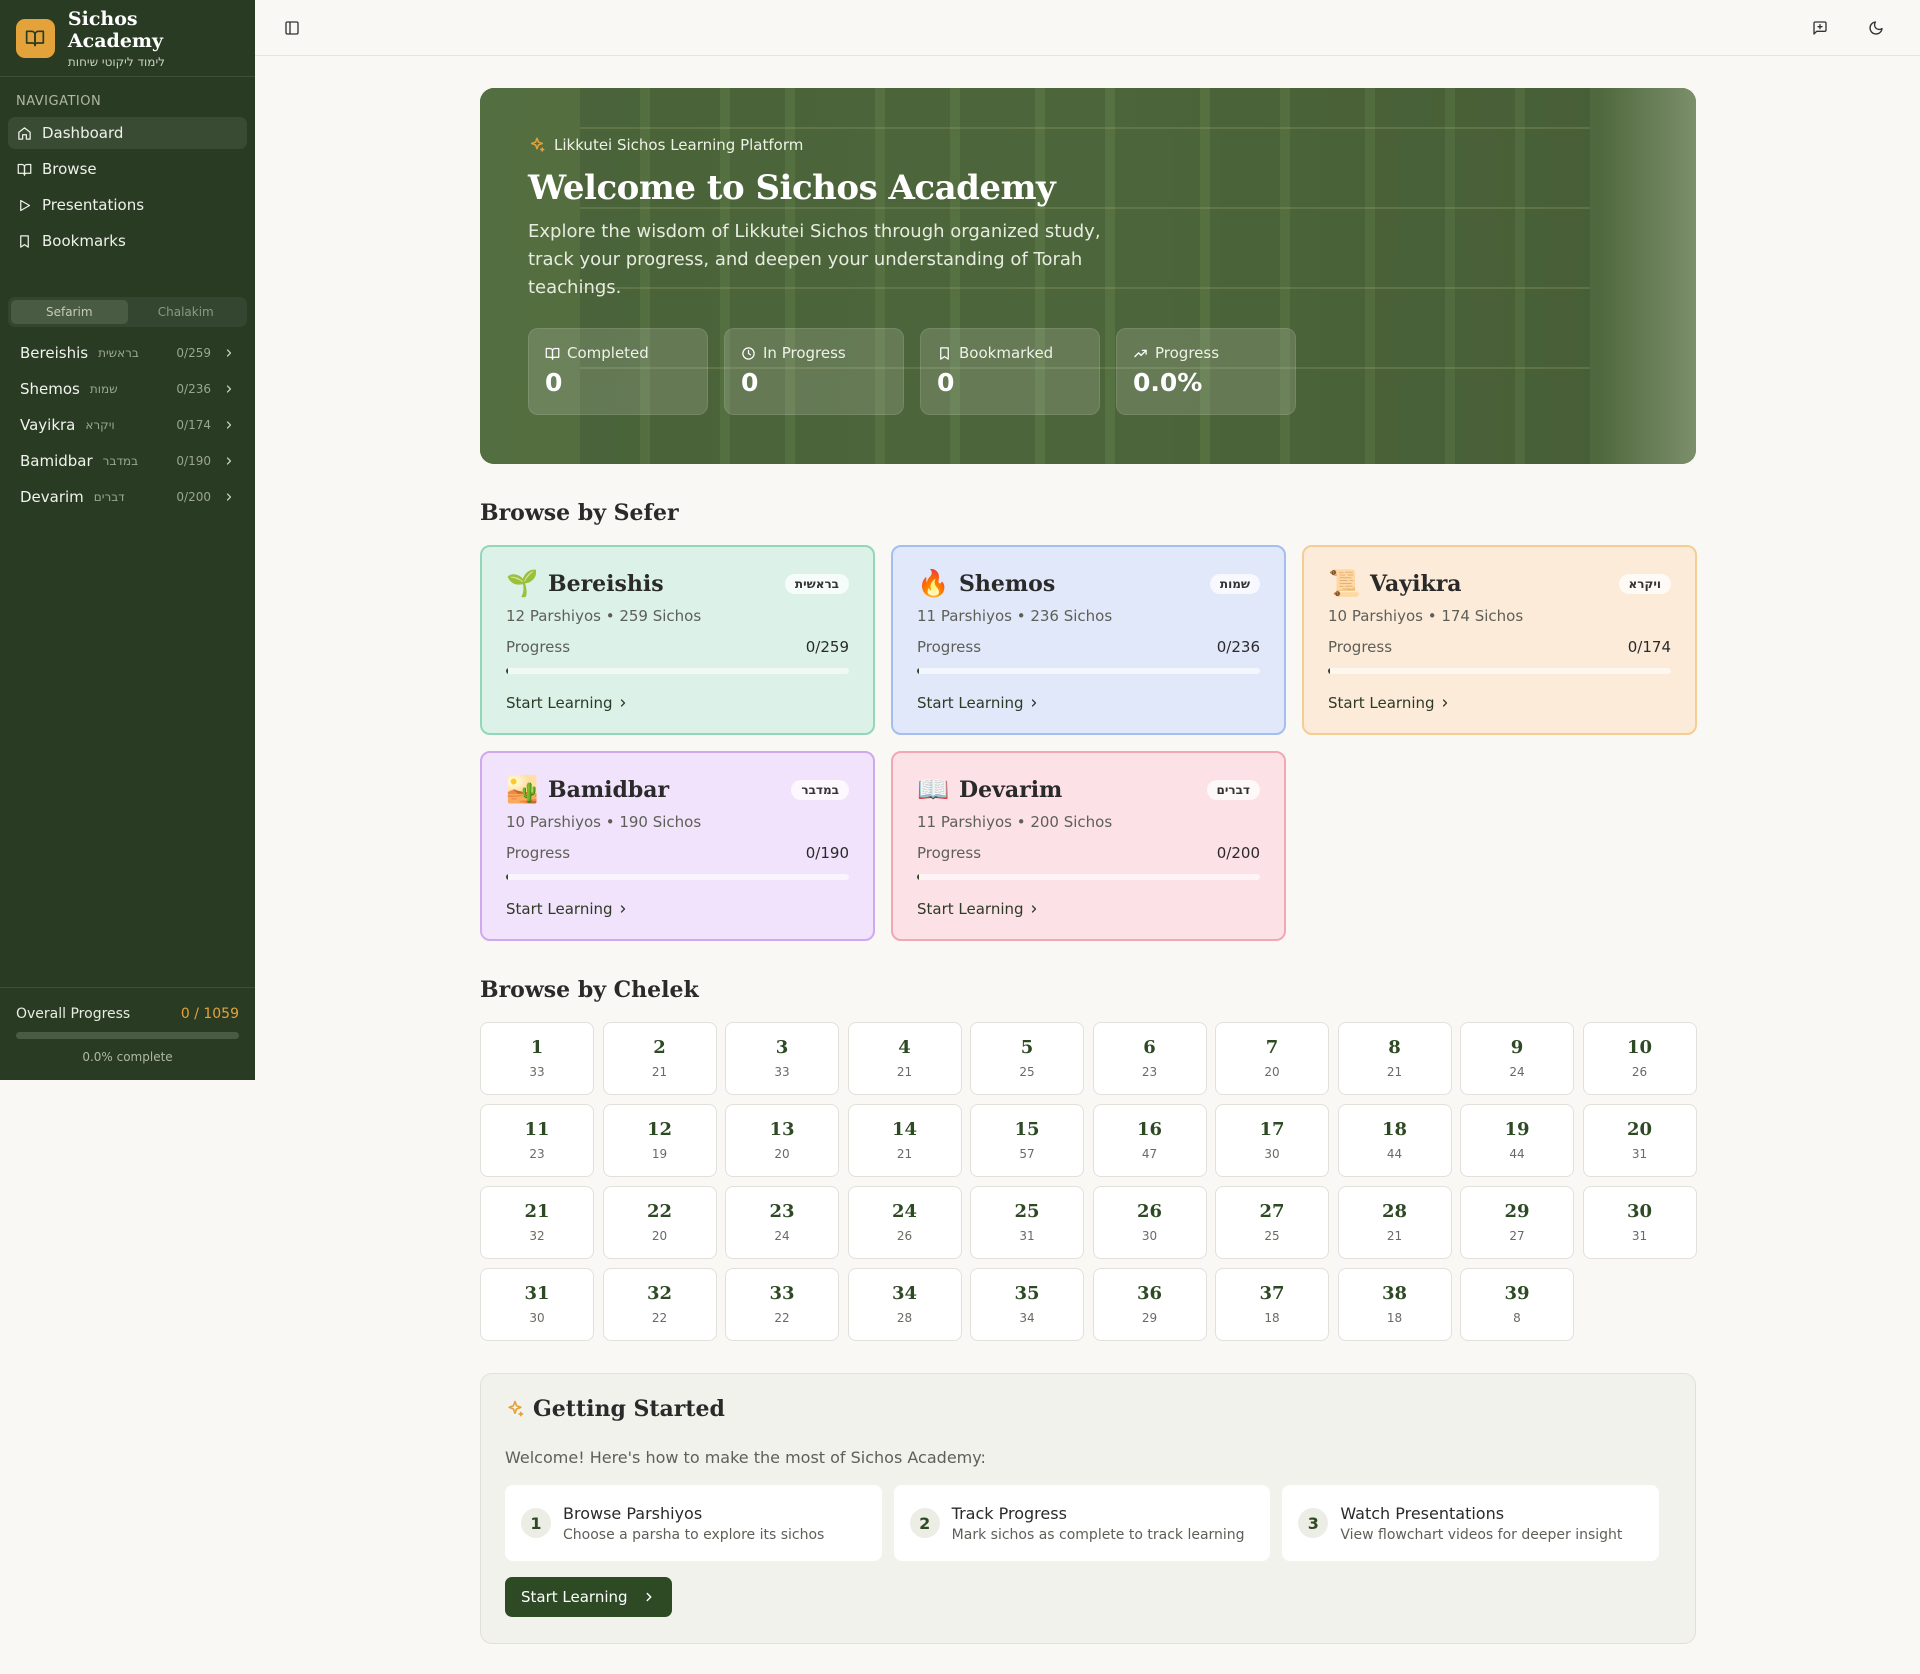  I want to click on sefer-progress-fill, so click(1329, 671).